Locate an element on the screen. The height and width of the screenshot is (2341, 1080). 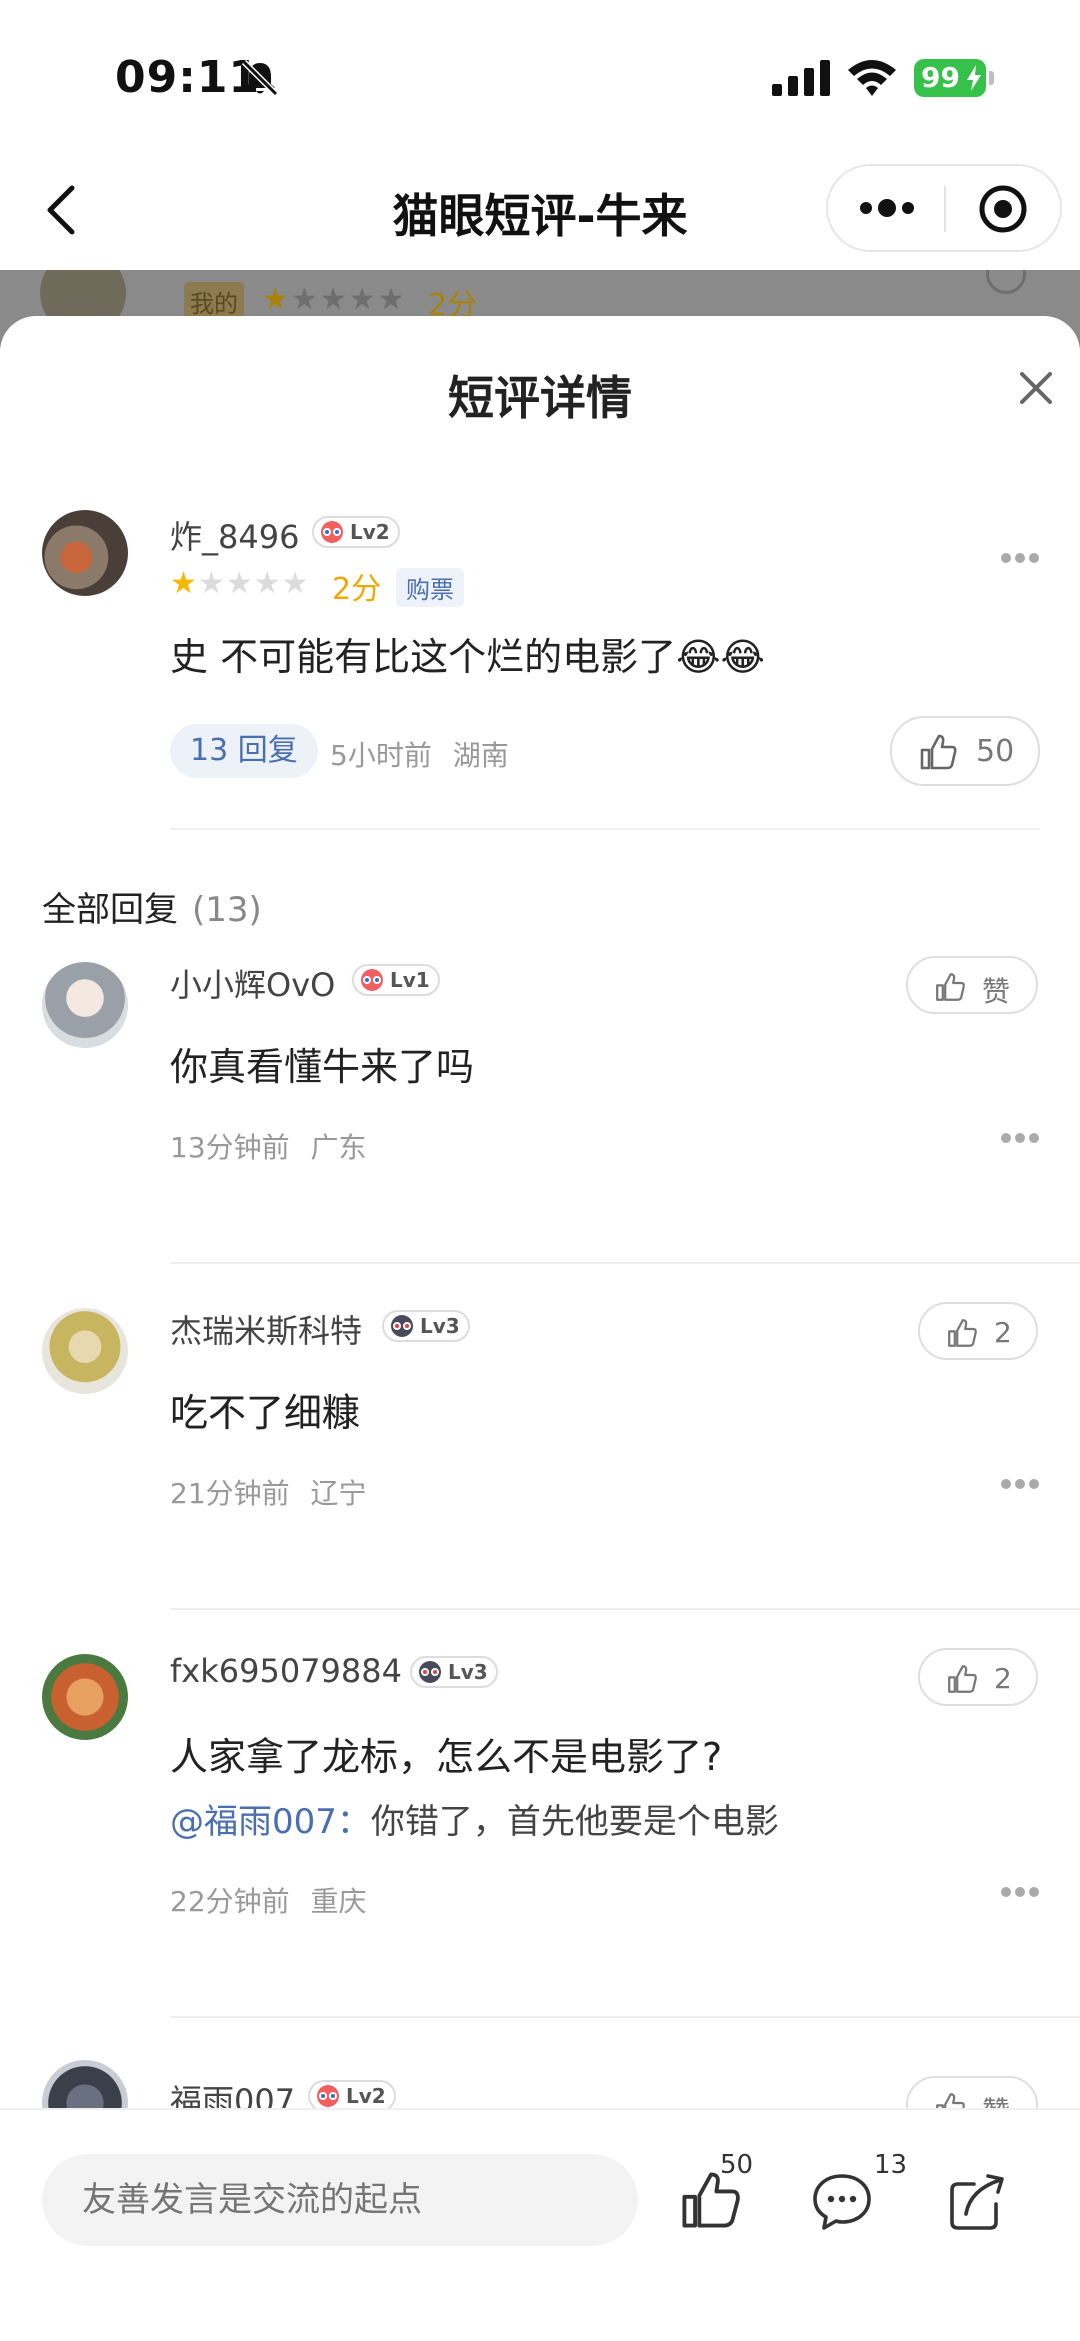
level-badge: Lv1 is located at coordinates (396, 980).